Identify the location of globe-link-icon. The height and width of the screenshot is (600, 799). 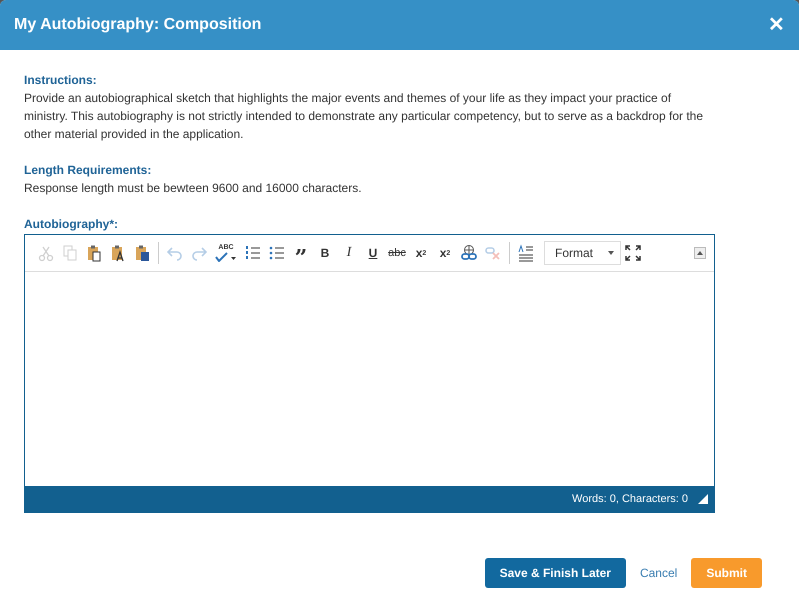
(469, 253).